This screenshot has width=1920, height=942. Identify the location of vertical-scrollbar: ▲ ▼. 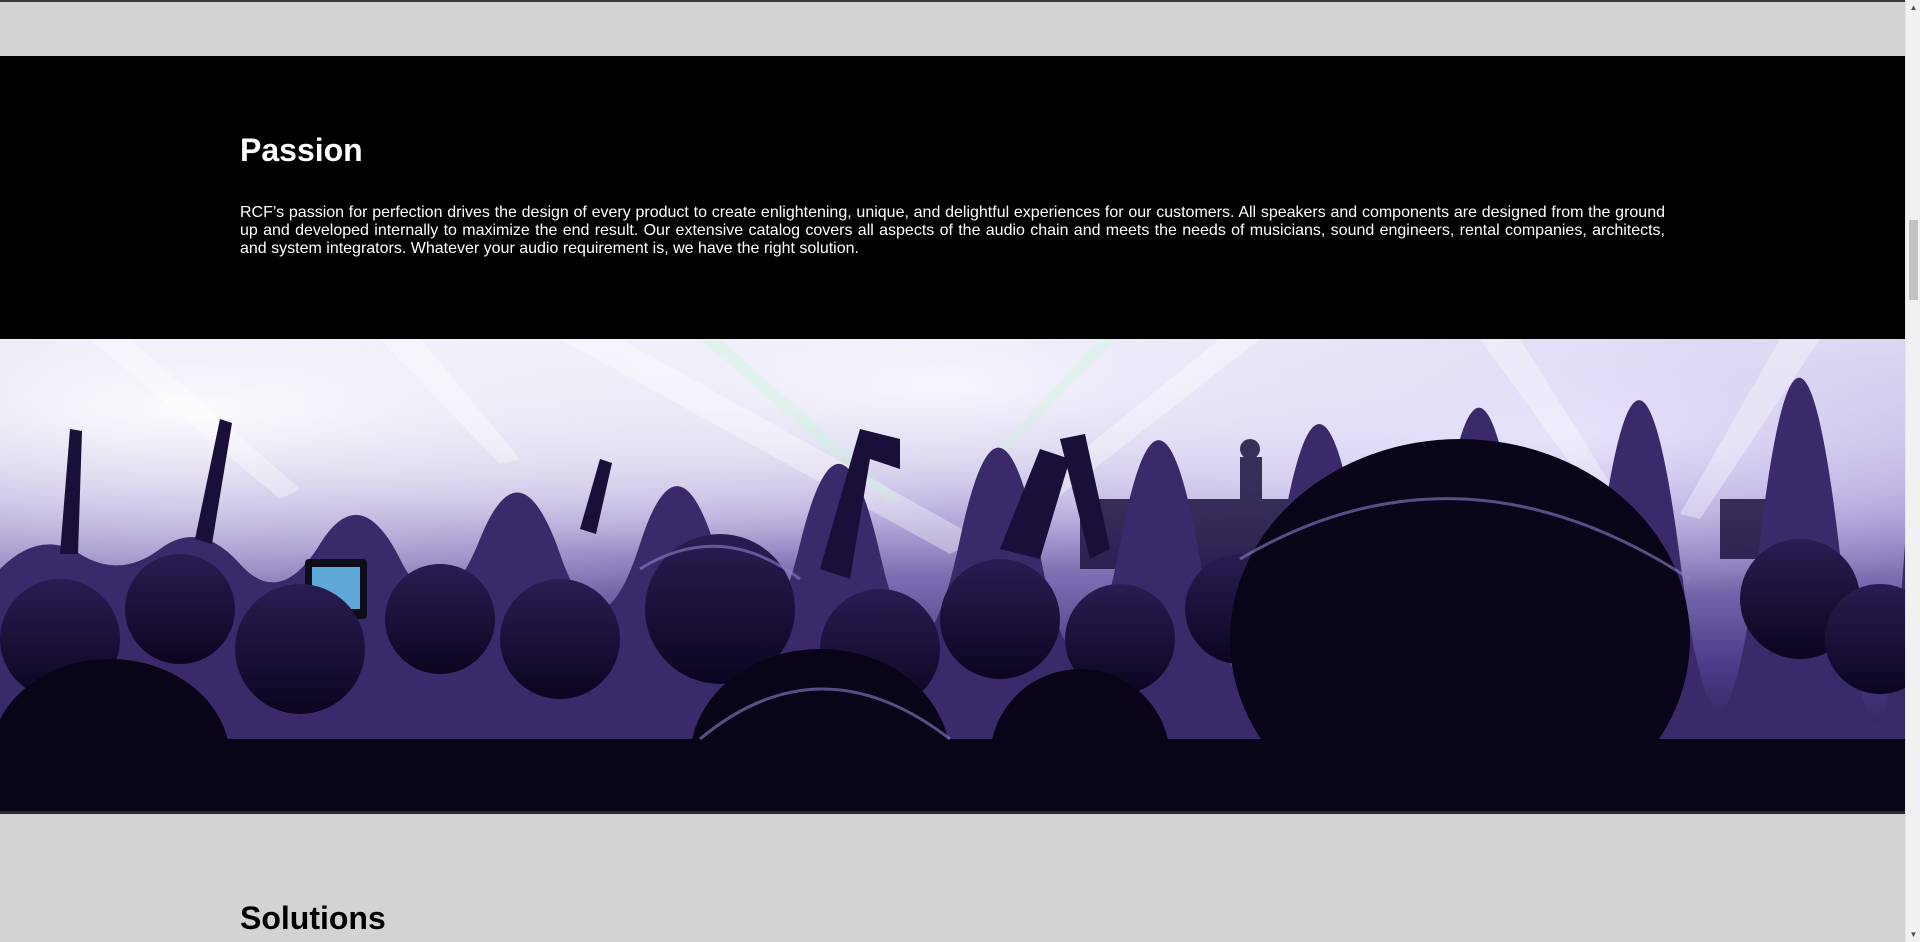
(1912, 471).